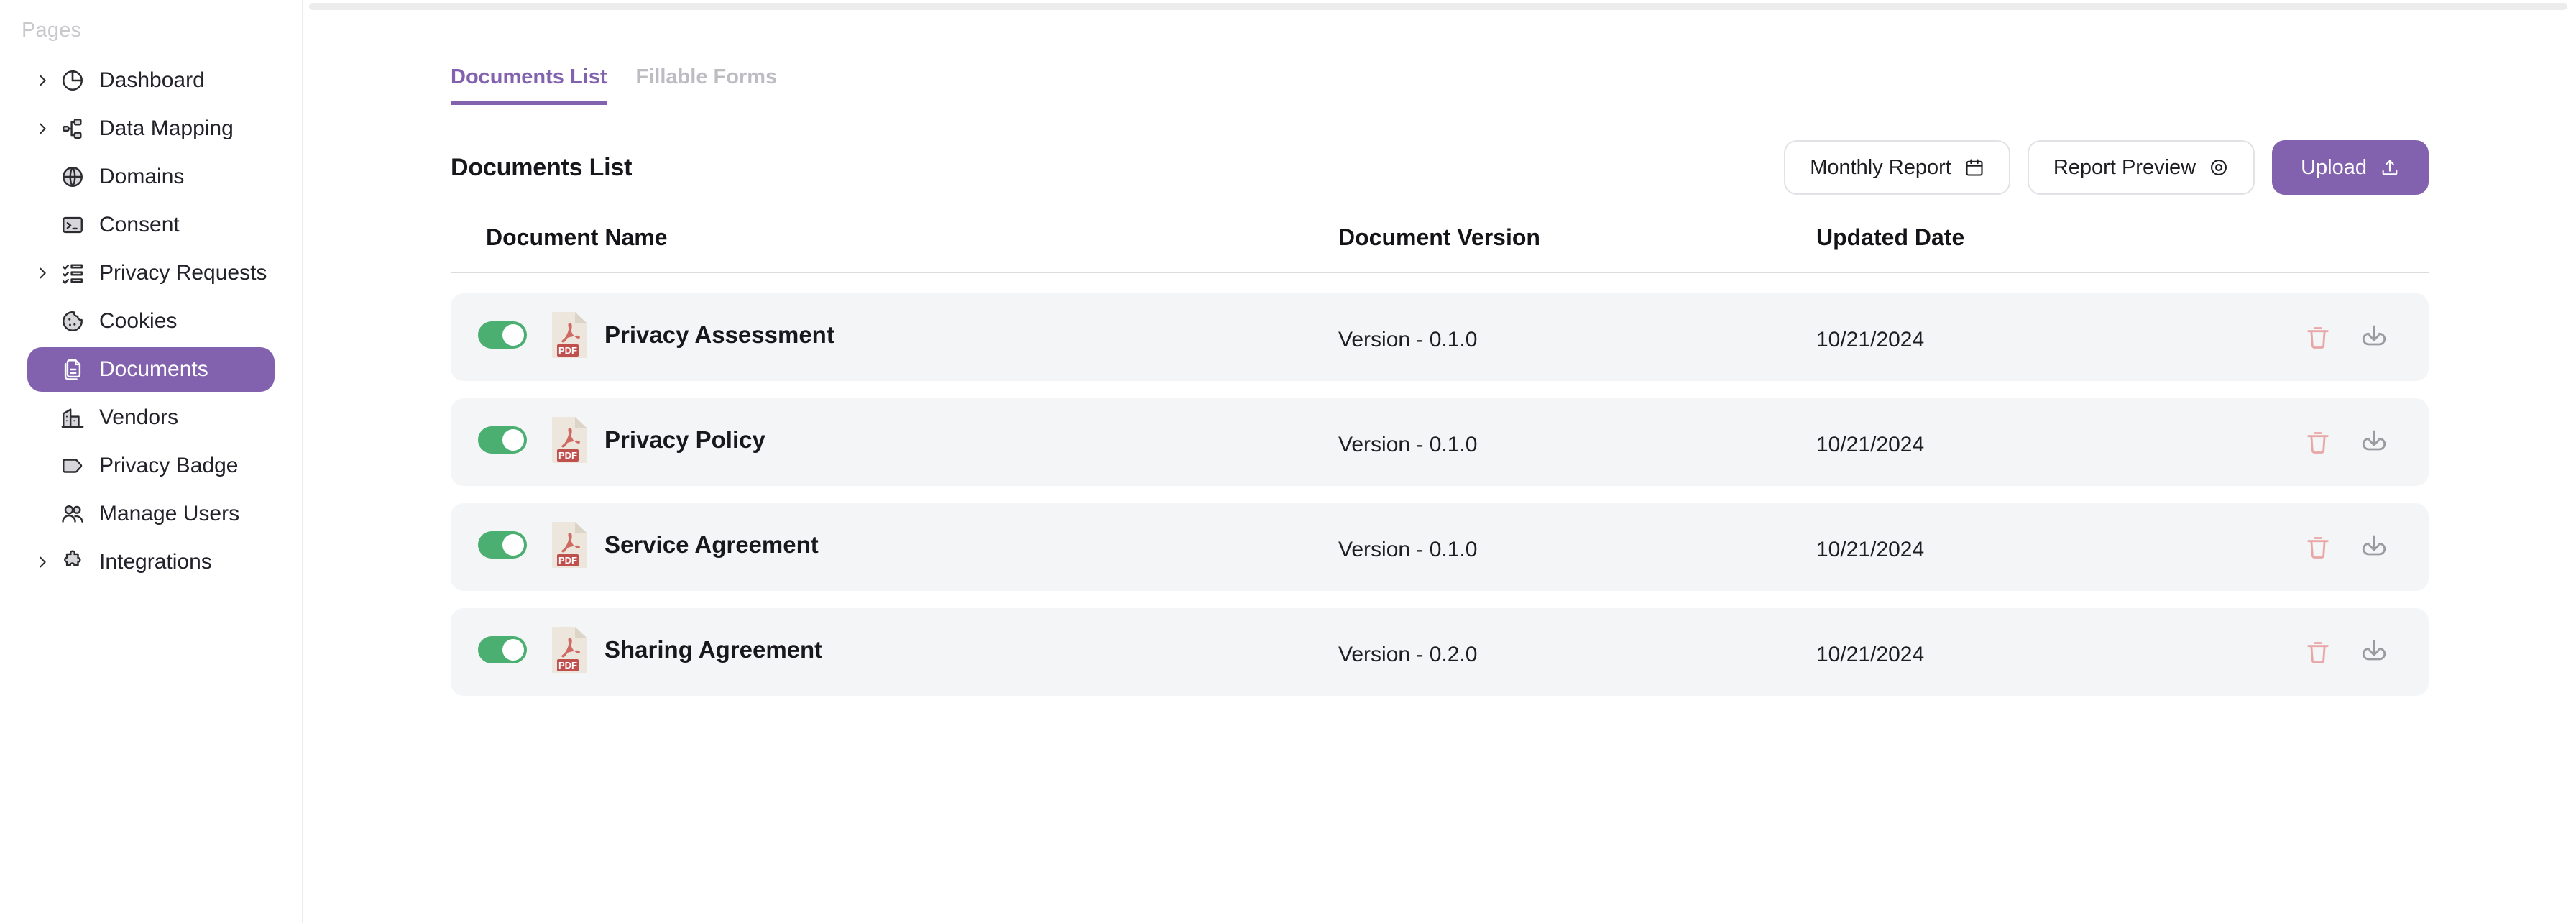  What do you see at coordinates (72, 417) in the screenshot?
I see `building-icon` at bounding box center [72, 417].